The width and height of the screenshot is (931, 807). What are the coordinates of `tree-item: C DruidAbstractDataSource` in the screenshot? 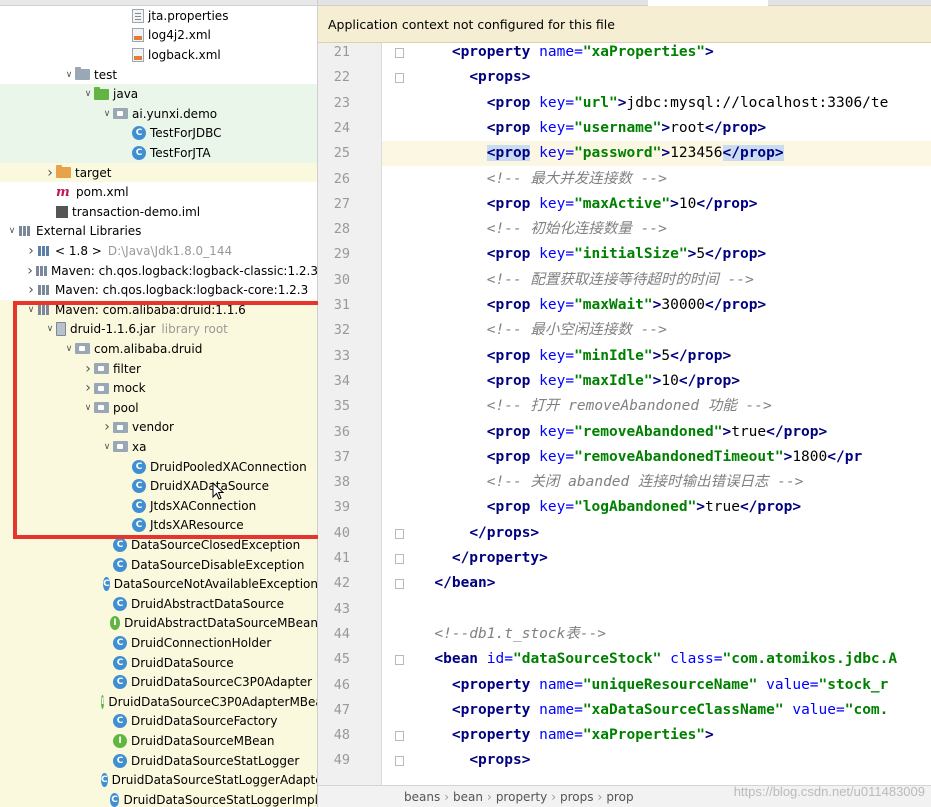 It's located at (158, 604).